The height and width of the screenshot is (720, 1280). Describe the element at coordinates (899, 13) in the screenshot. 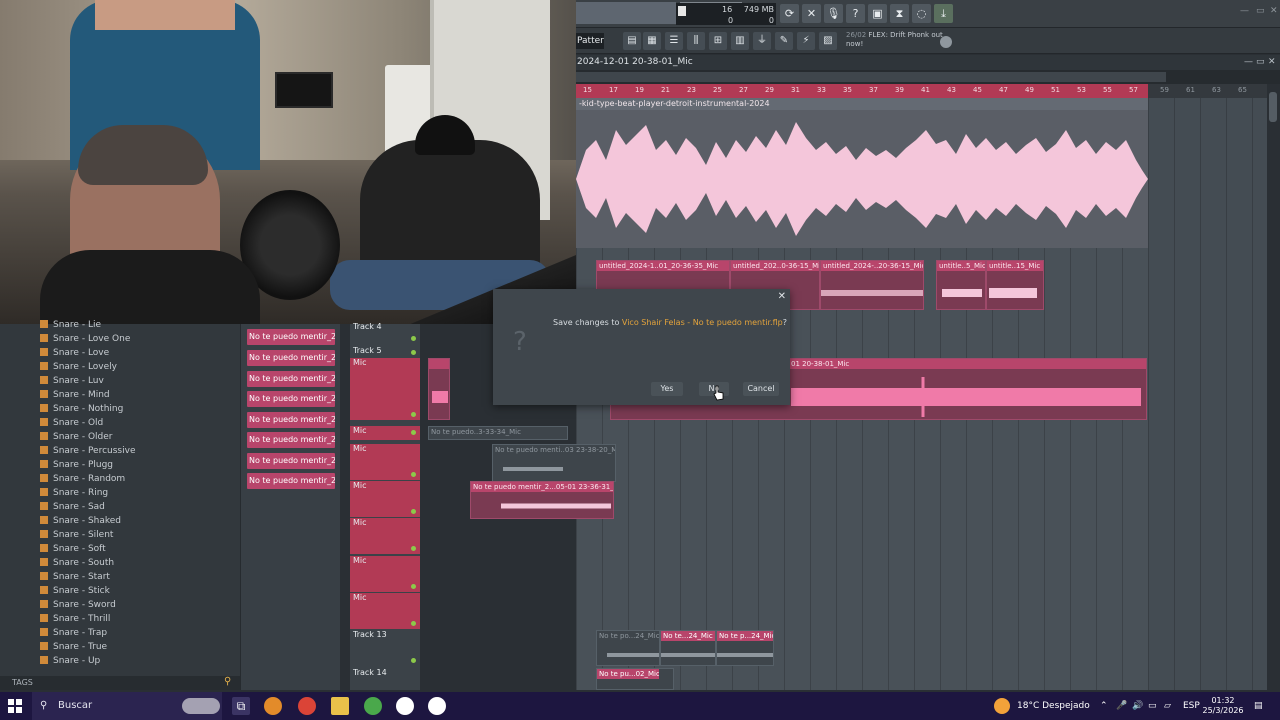

I see `cut-icon: ⧗` at that location.